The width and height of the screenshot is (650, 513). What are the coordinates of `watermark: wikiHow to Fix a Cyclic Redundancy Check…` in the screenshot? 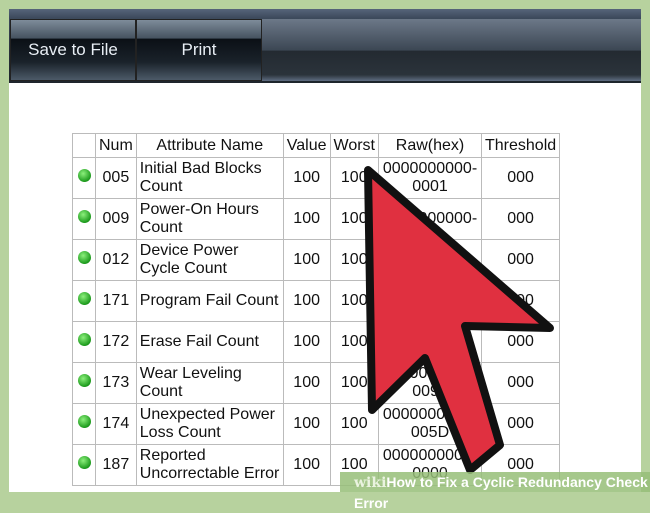 It's located at (495, 491).